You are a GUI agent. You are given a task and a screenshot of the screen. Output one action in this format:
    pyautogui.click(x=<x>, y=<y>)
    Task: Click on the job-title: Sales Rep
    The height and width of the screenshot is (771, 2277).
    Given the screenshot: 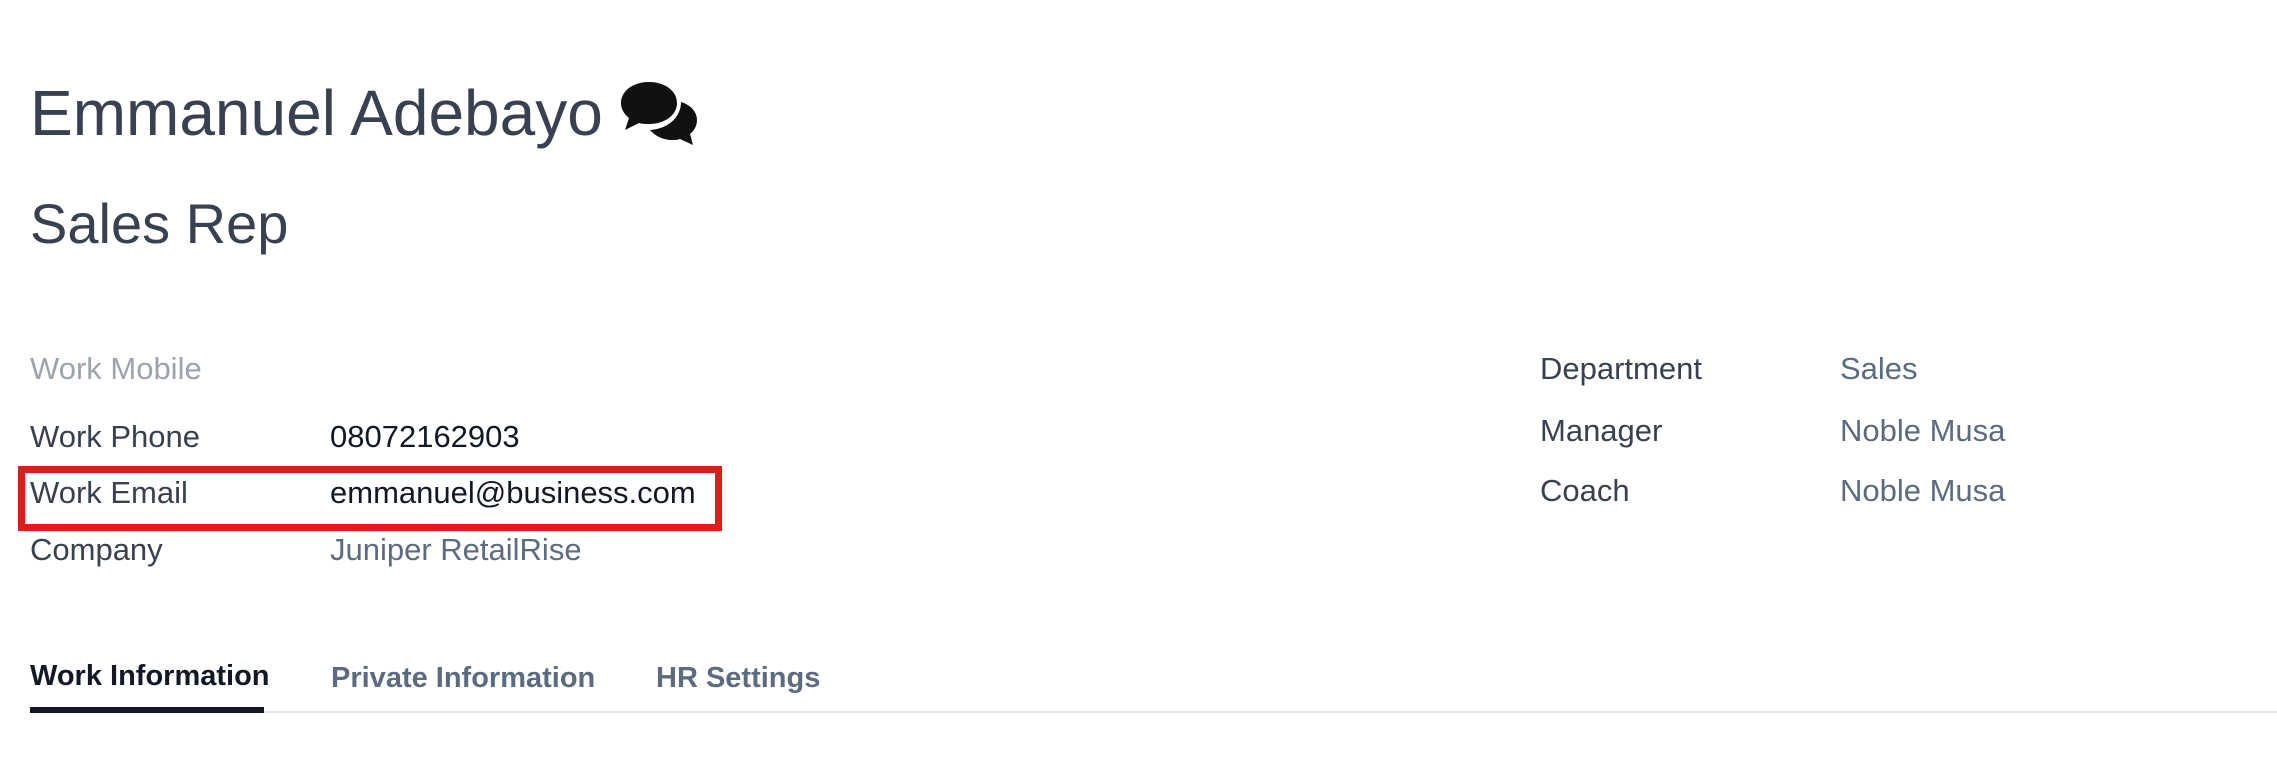 What is the action you would take?
    pyautogui.click(x=159, y=224)
    